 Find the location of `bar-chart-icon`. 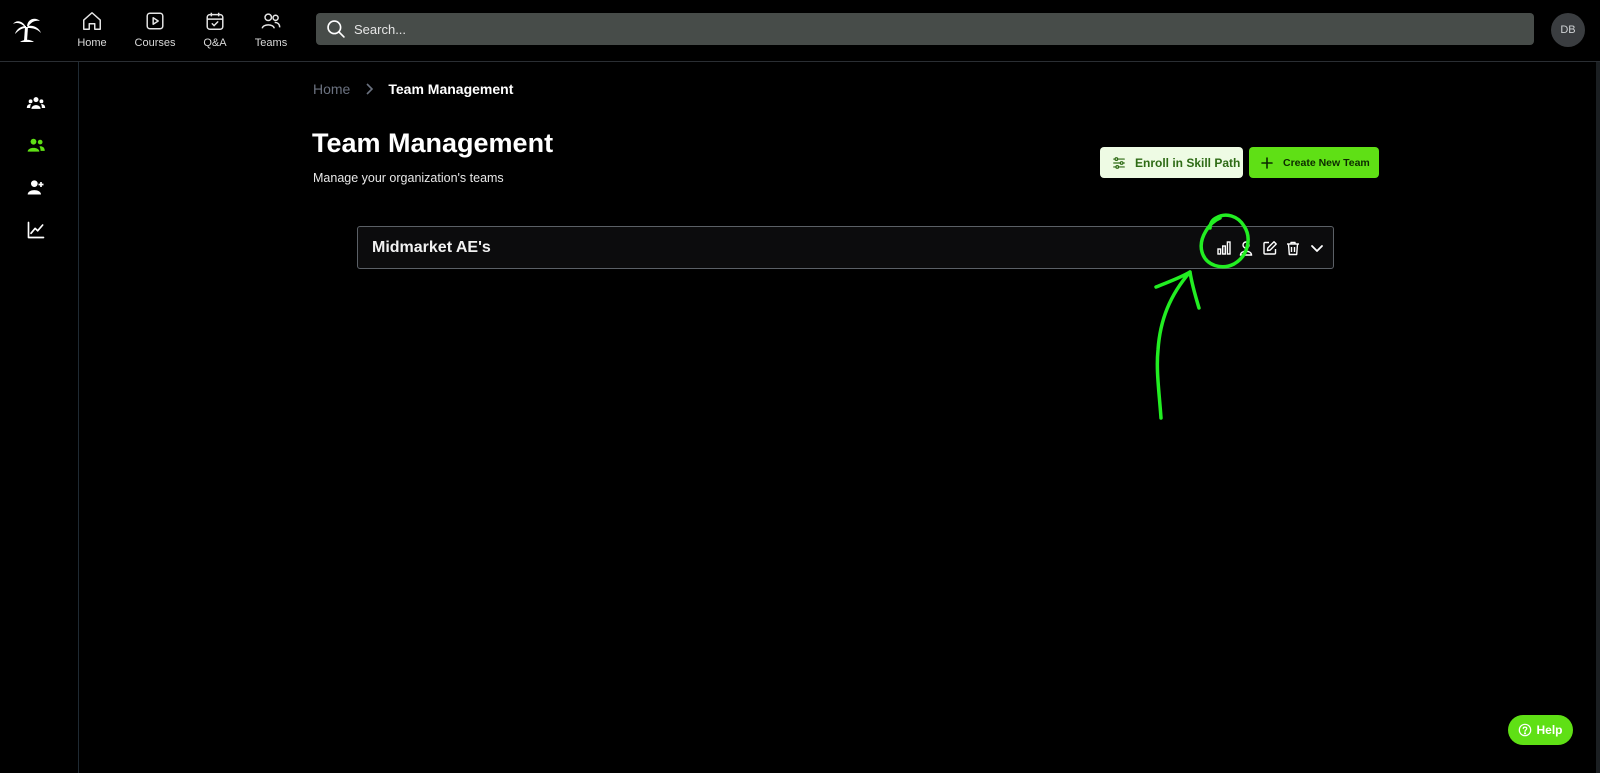

bar-chart-icon is located at coordinates (1224, 248).